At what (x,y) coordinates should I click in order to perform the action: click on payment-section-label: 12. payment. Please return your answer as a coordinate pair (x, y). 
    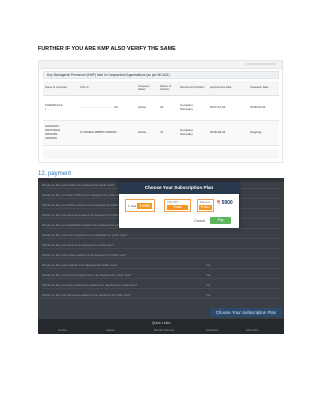
    Looking at the image, I should click on (55, 174).